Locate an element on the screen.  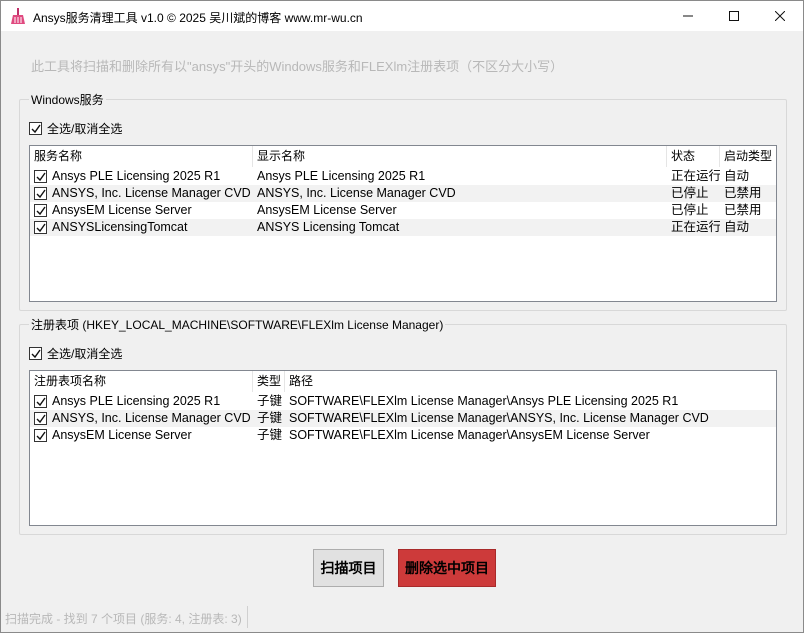
cell-service-name: Ansys PLE Licensing 2025 R1 is located at coordinates (141, 176).